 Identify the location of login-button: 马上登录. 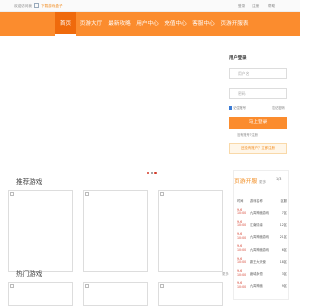
(258, 123).